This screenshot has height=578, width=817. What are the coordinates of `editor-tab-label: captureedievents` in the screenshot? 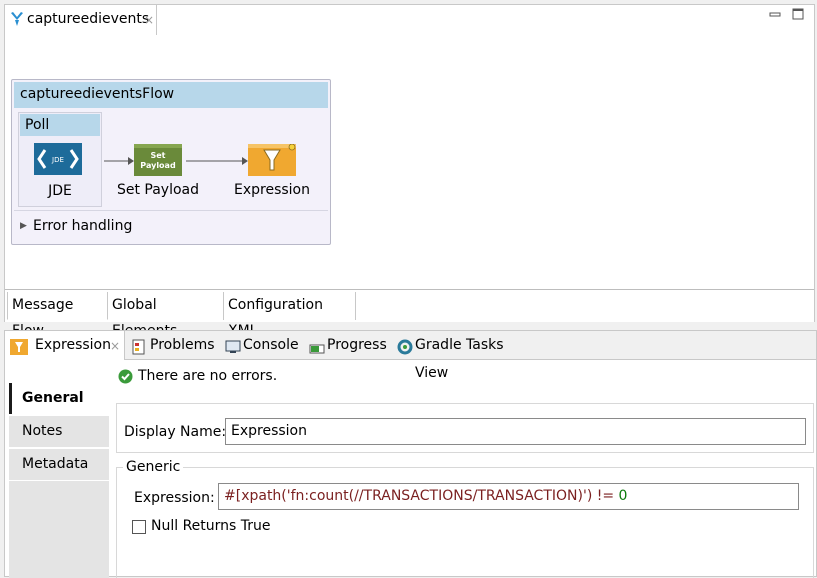 It's located at (88, 19).